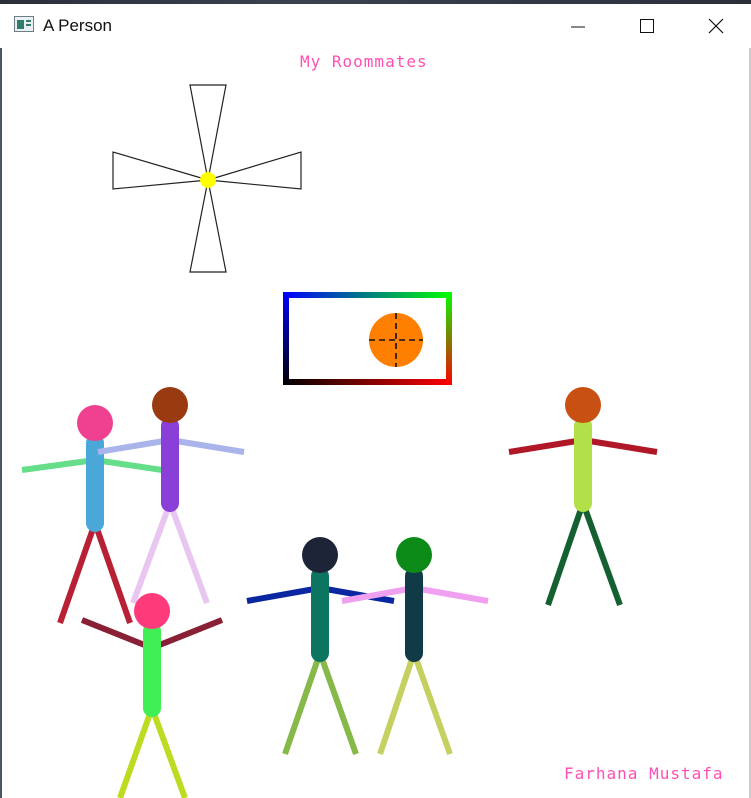  What do you see at coordinates (449, 338) in the screenshot?
I see `frame-right-edge` at bounding box center [449, 338].